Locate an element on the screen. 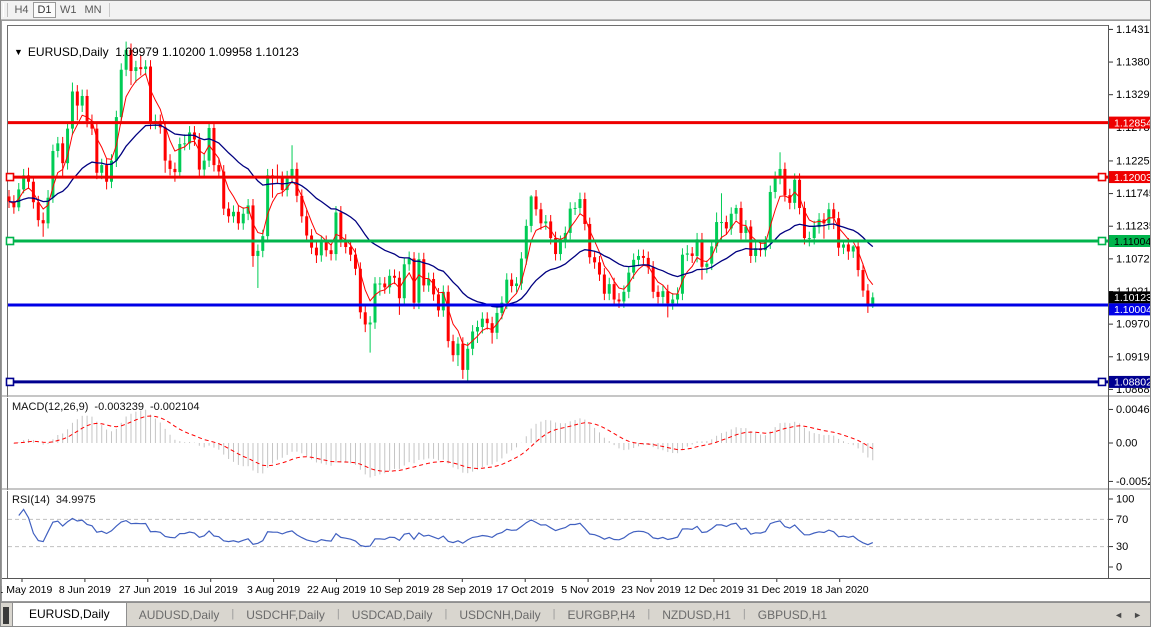  timeframe-button-w1: W1 is located at coordinates (68, 10).